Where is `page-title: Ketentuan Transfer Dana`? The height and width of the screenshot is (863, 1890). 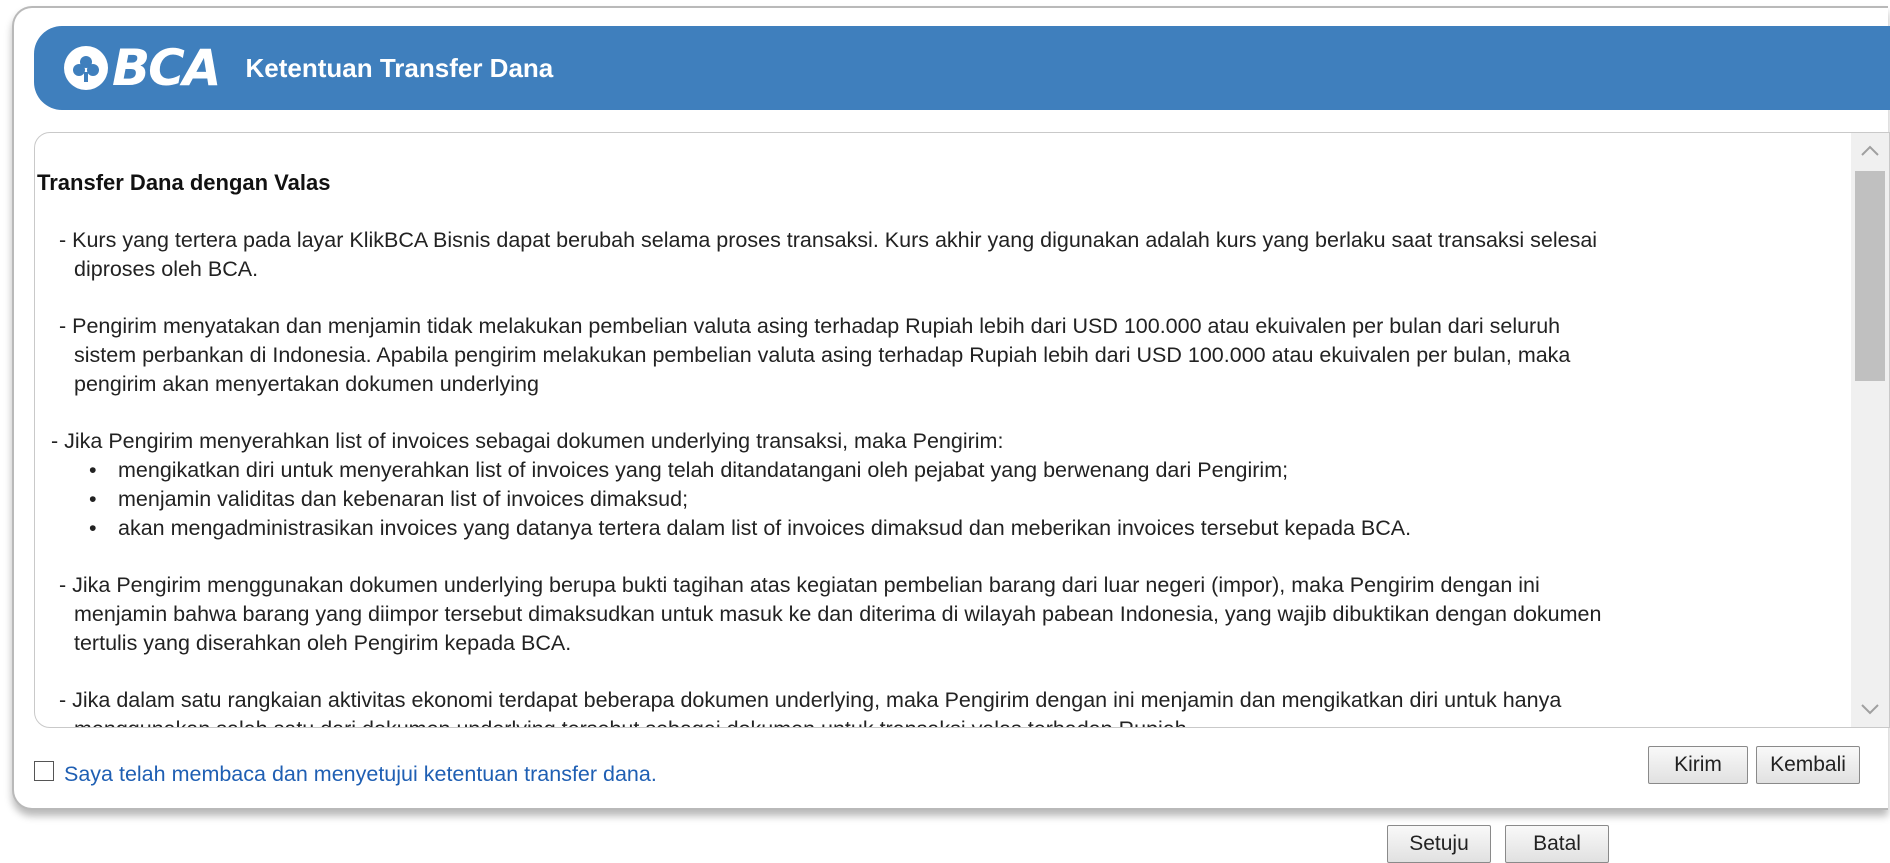
page-title: Ketentuan Transfer Dana is located at coordinates (399, 67).